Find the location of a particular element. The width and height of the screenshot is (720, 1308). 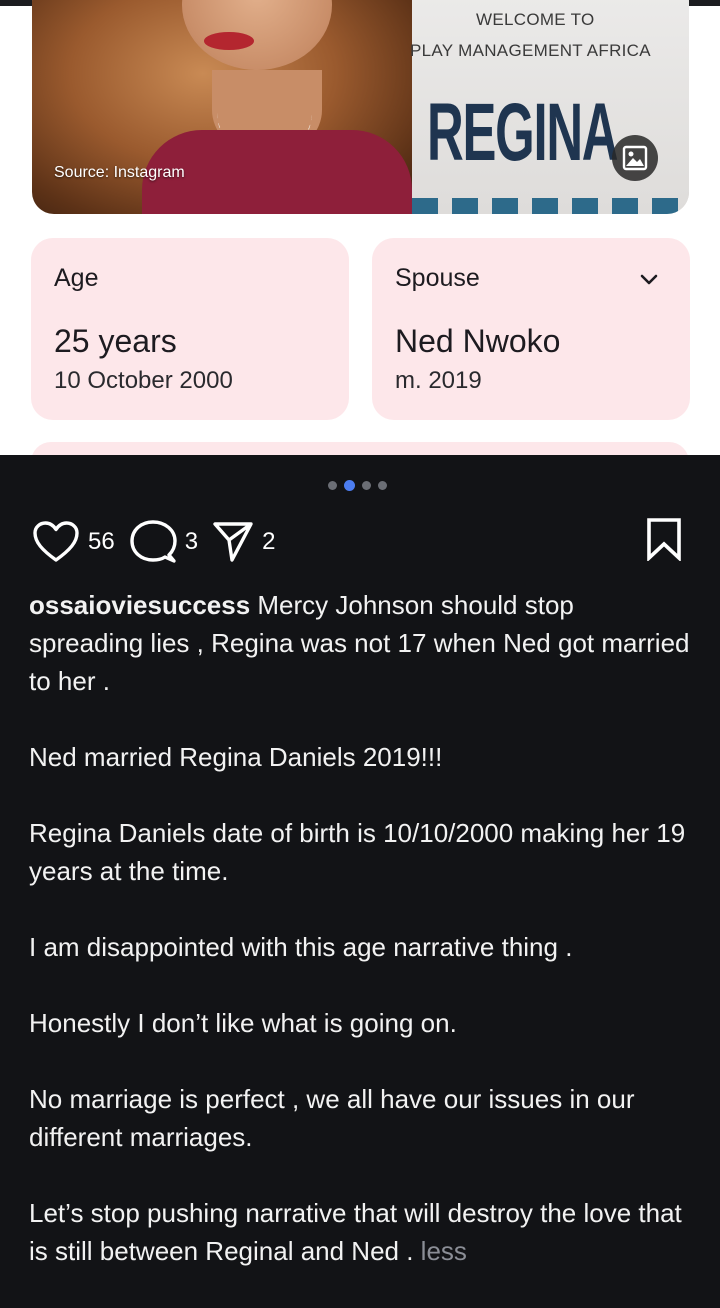

banner-company-text: PLAY MANAGEMENT AFRICA is located at coordinates (530, 50).